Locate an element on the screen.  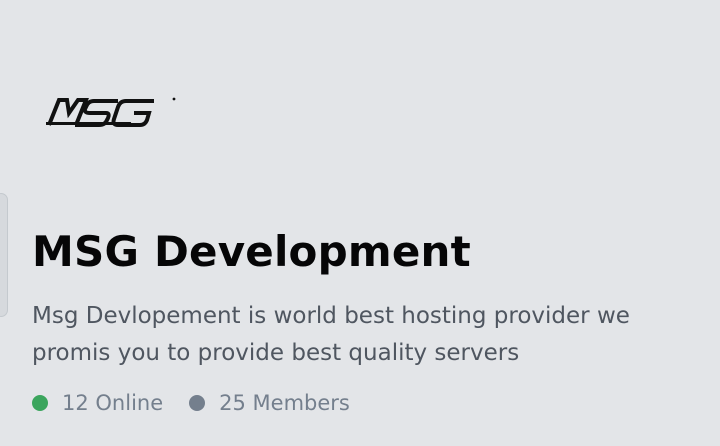
server-stats: 12 Online 25 Members is located at coordinates (204, 403).